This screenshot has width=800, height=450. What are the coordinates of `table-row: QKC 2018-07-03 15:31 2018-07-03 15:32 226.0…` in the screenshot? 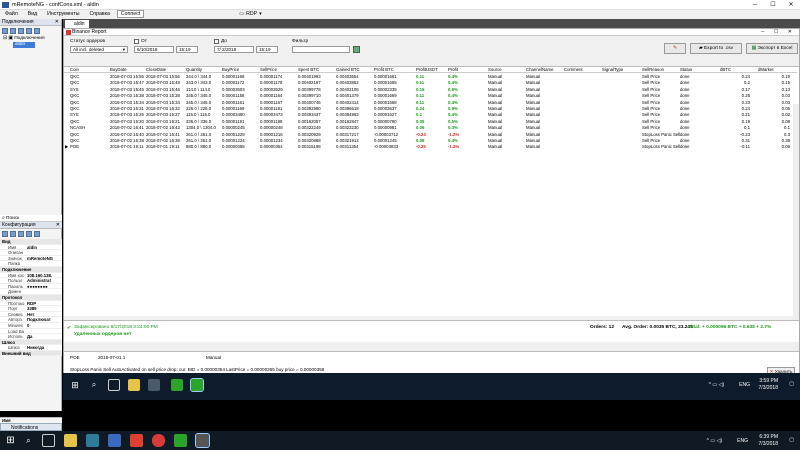 It's located at (430, 109).